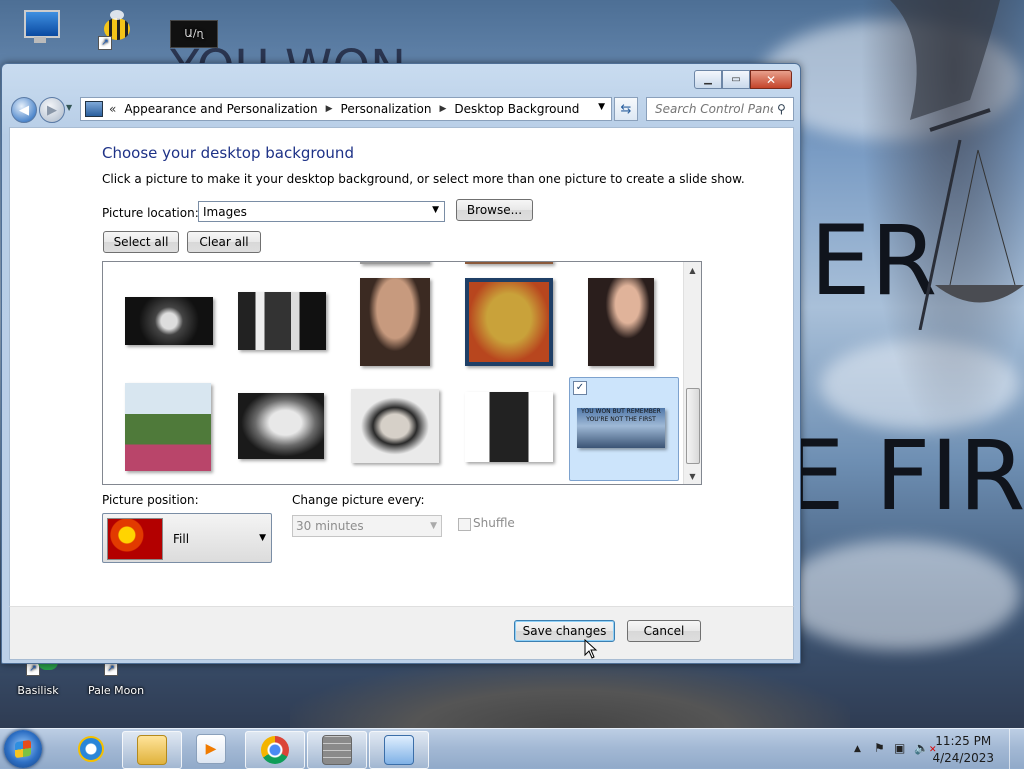 The image size is (1024, 769). I want to click on forward-arrow-icon: ▶, so click(52, 110).